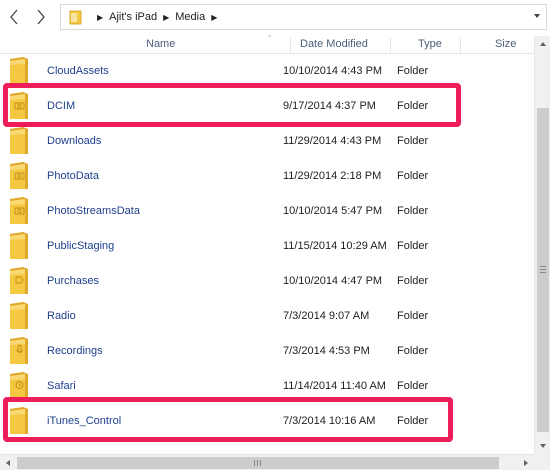 Image resolution: width=550 pixels, height=470 pixels. I want to click on column-date-modified: Date Modified, so click(334, 45).